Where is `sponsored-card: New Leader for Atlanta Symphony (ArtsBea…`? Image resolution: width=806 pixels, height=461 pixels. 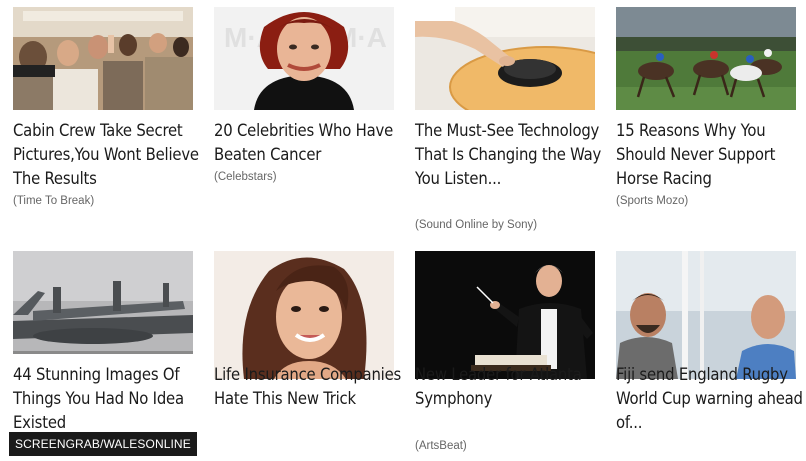
sponsored-card: New Leader for Atlanta Symphony (ArtsBea… is located at coordinates (505, 356).